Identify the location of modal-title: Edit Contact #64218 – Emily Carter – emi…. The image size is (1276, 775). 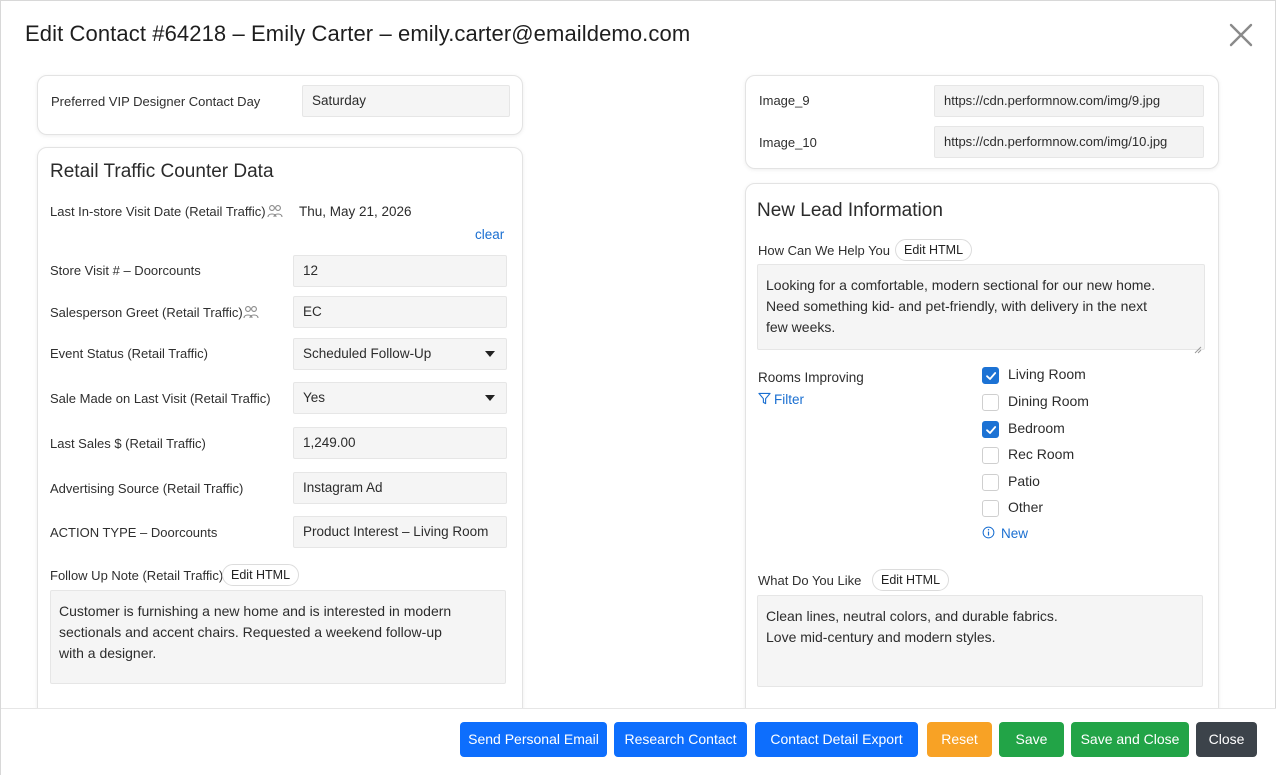
(358, 33).